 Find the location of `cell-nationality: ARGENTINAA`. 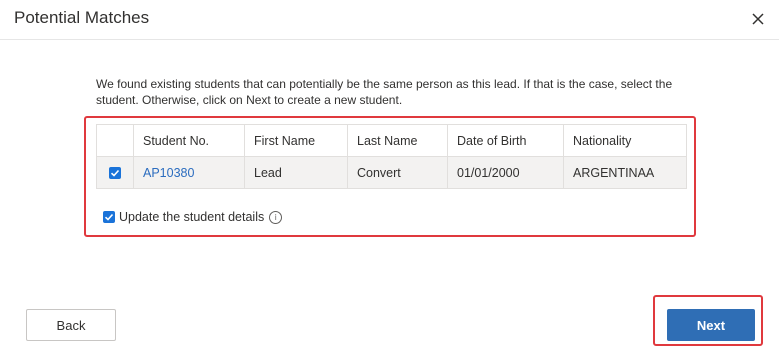

cell-nationality: ARGENTINAA is located at coordinates (625, 172).